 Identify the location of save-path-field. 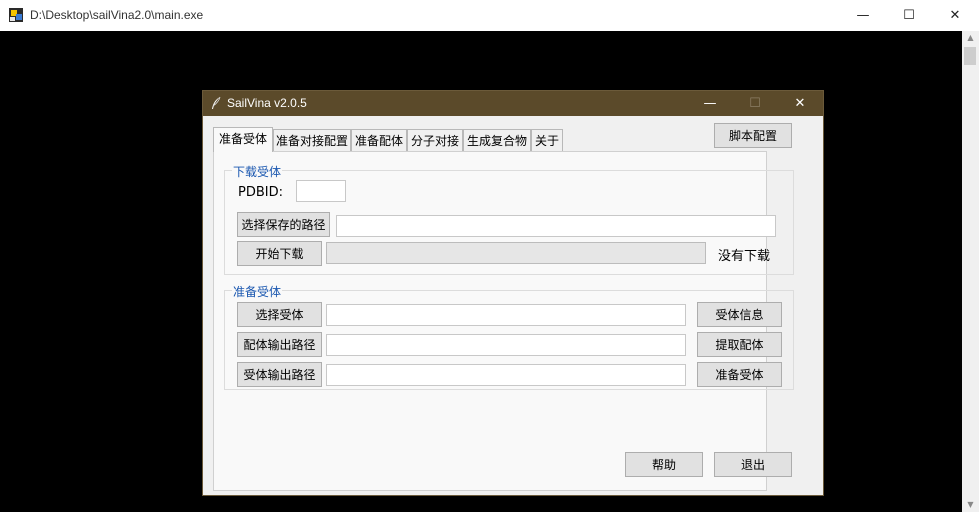
(556, 226).